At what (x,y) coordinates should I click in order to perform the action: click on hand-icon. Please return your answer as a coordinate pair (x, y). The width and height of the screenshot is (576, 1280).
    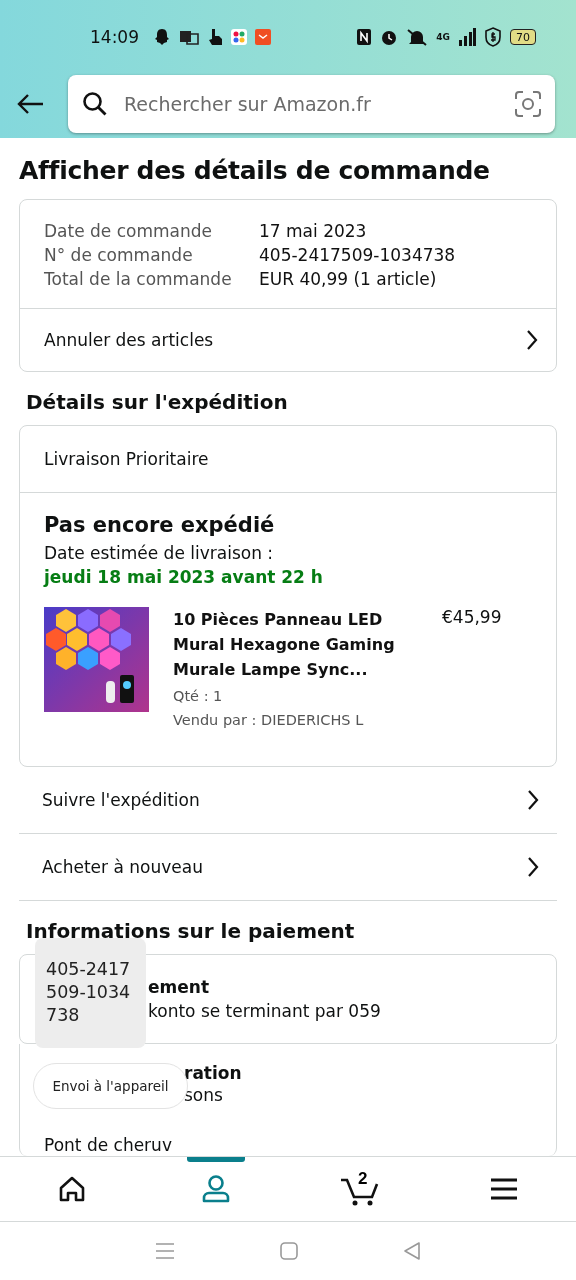
    Looking at the image, I should click on (215, 37).